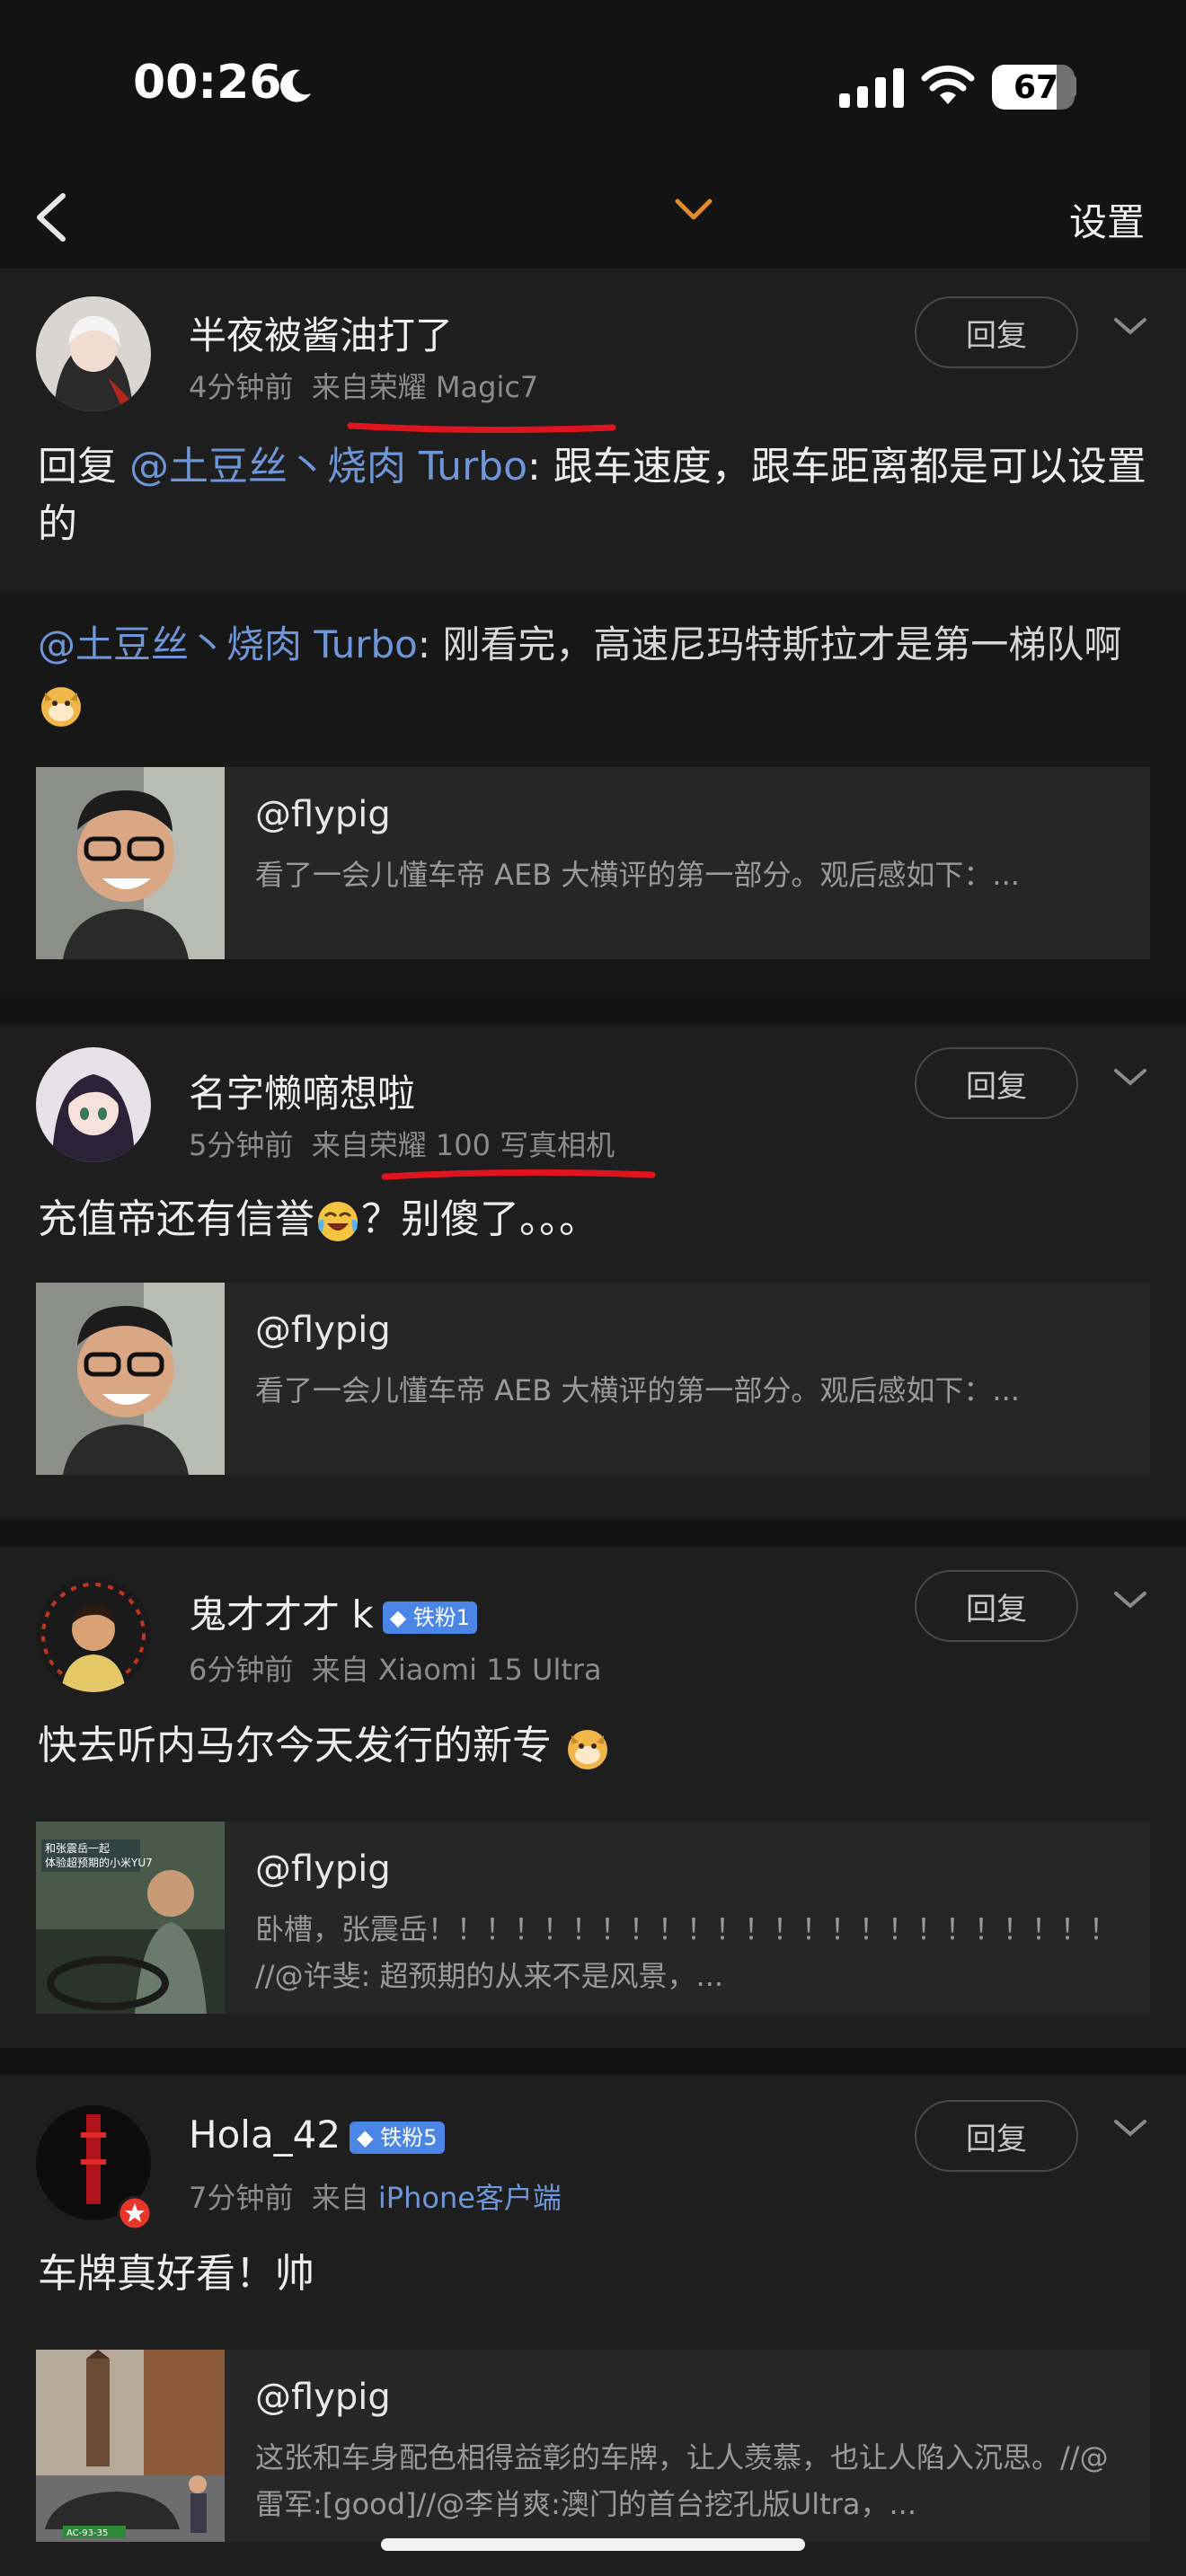  I want to click on device-name: 荣耀 Magic7, so click(453, 387).